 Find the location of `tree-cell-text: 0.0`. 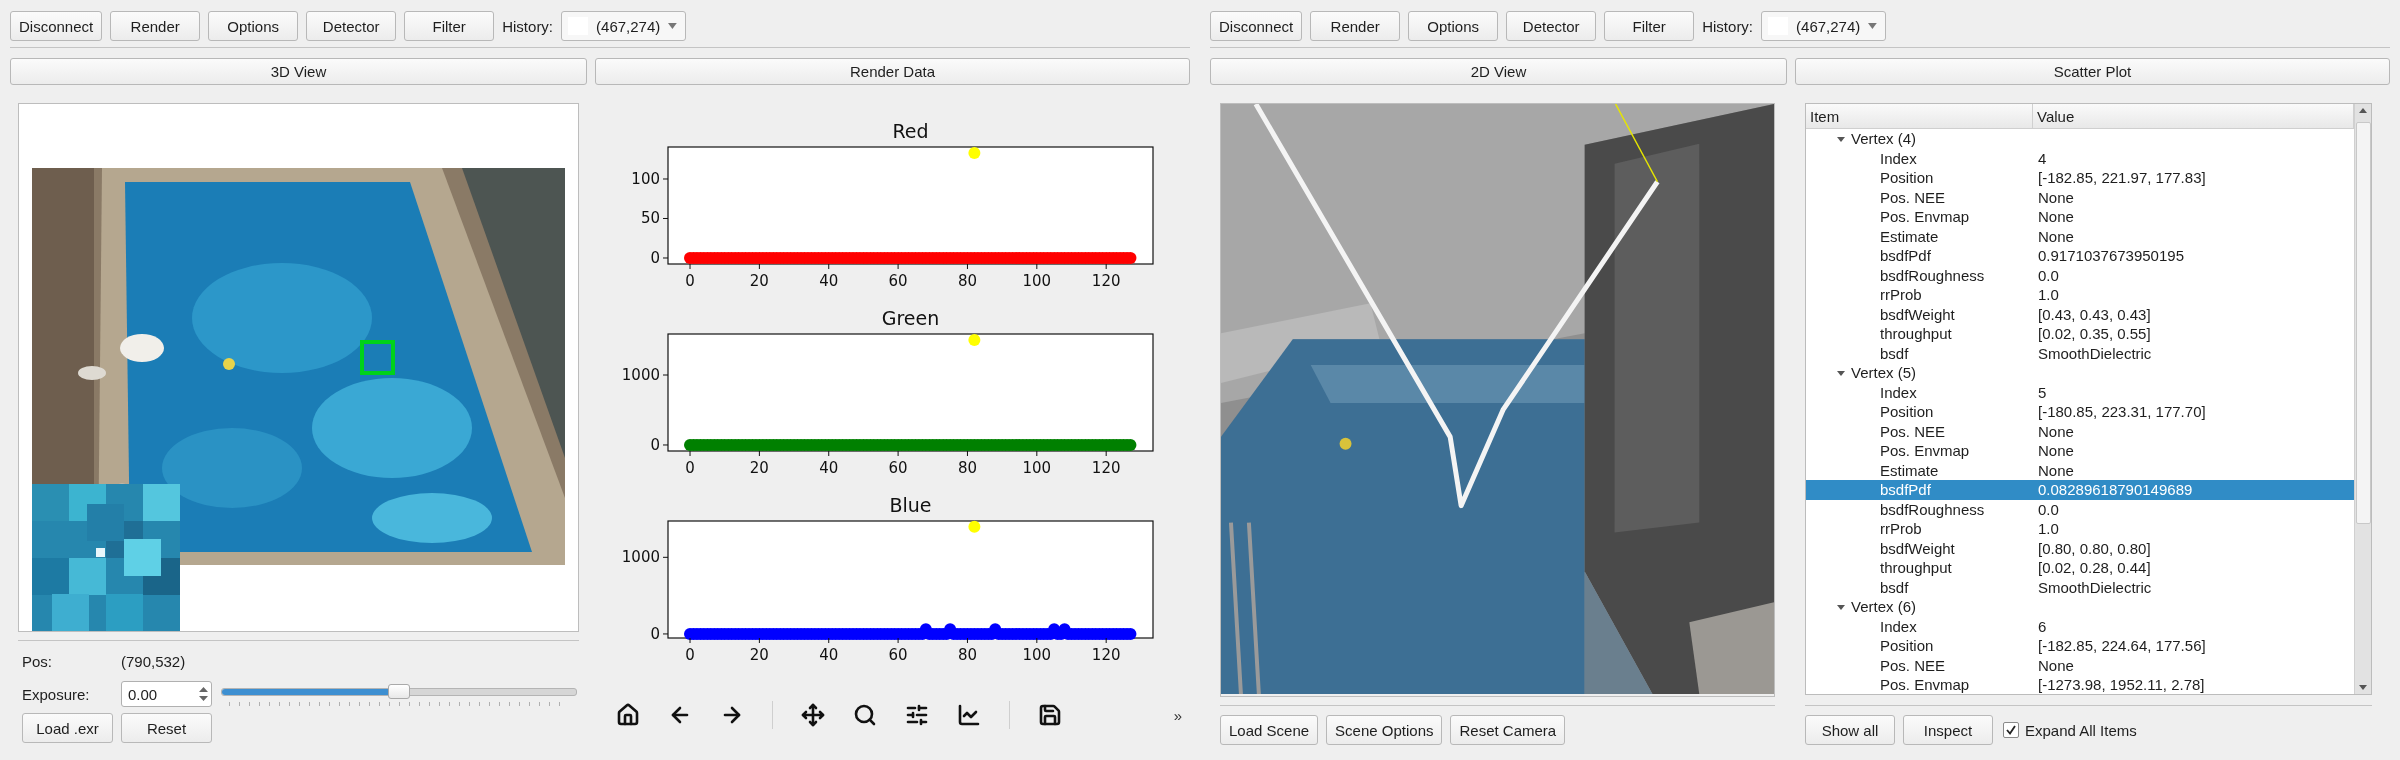

tree-cell-text: 0.0 is located at coordinates (2048, 275).